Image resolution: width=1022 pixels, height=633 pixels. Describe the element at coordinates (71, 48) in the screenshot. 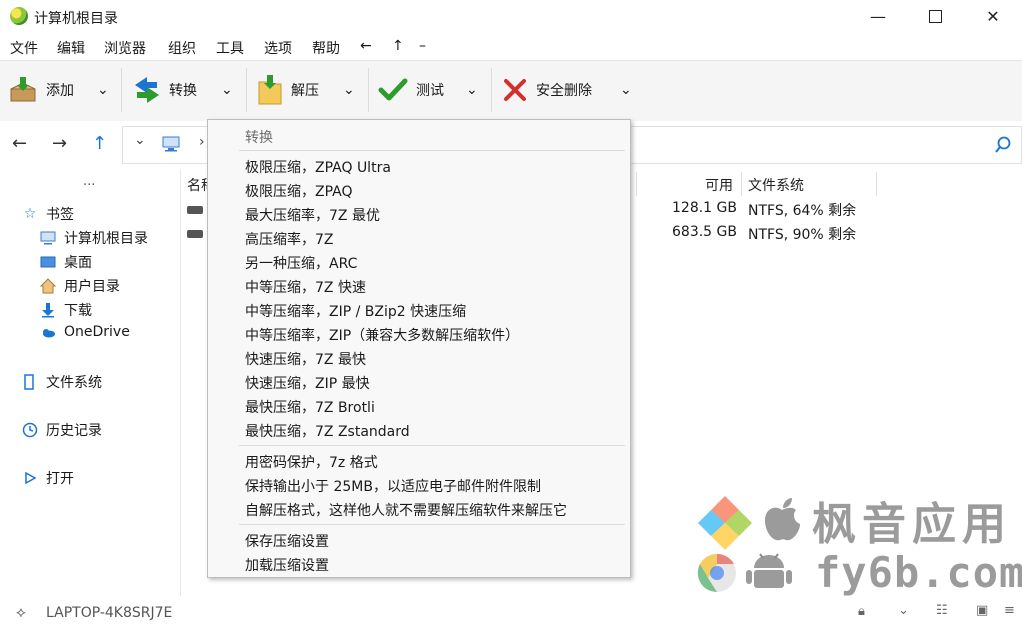

I see `menu-edit: 编辑` at that location.